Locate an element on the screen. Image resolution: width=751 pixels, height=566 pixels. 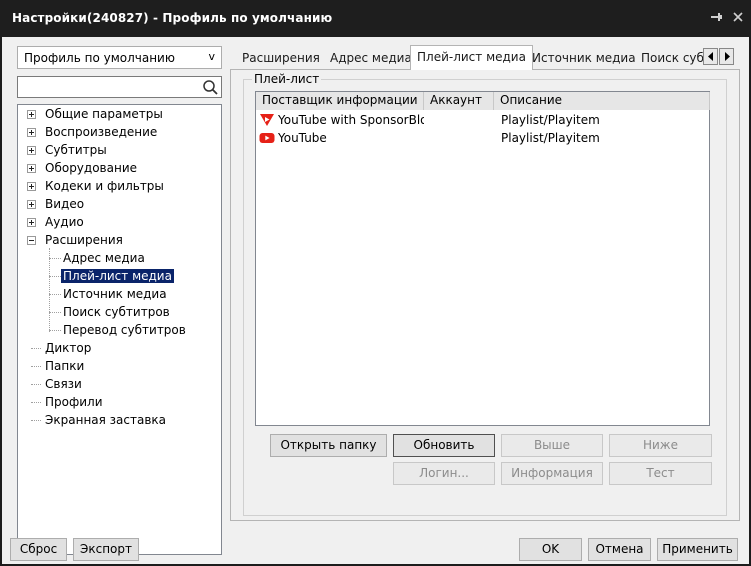
chevron-down-icon: v is located at coordinates (211, 56).